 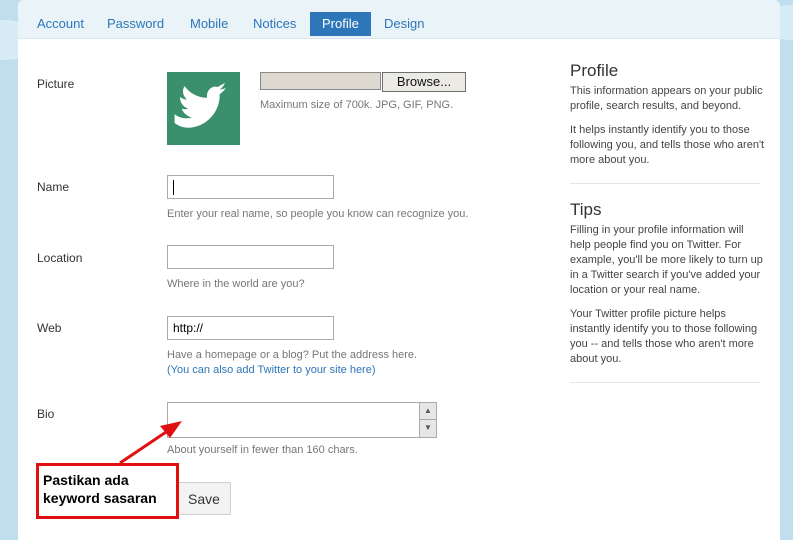 I want to click on location-input, so click(x=250, y=257).